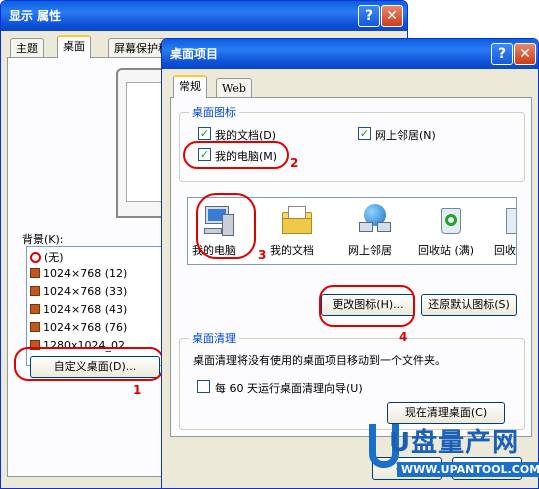  Describe the element at coordinates (204, 16) in the screenshot. I see `display-properties-titlebar: 显示 属性` at that location.